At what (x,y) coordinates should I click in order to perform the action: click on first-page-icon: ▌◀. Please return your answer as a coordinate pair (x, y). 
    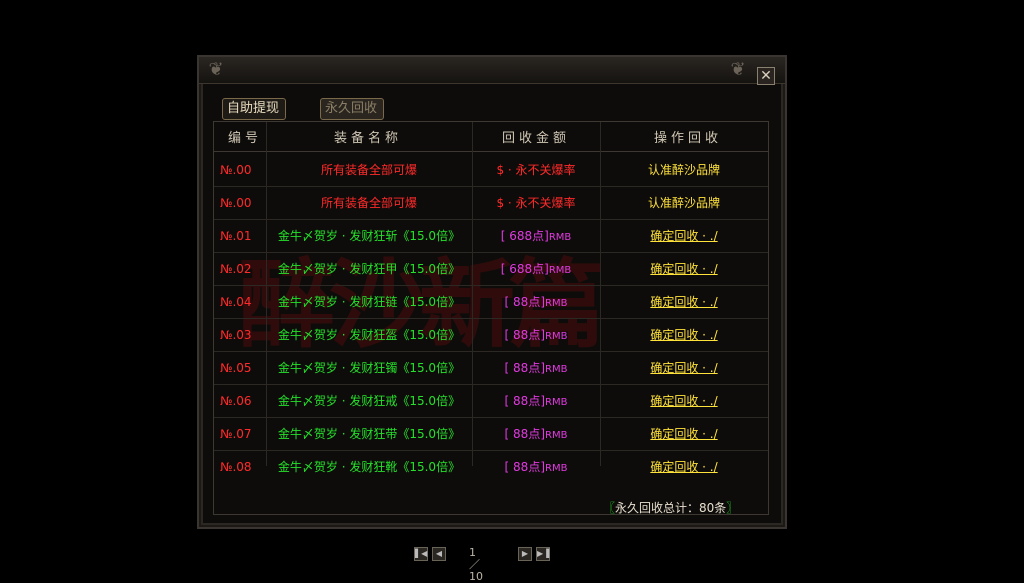
    Looking at the image, I should click on (421, 554).